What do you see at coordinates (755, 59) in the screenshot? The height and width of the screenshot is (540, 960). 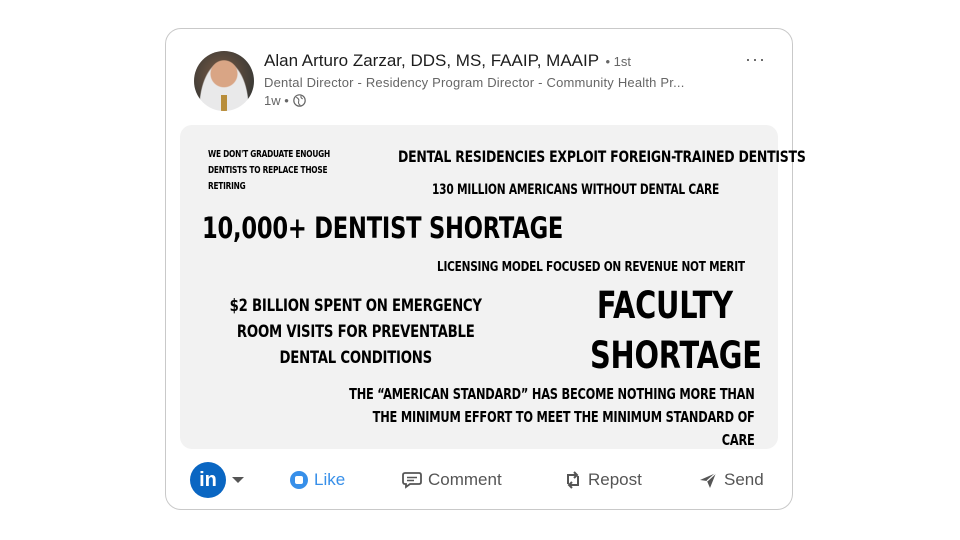 I see `more-options-button: ···` at bounding box center [755, 59].